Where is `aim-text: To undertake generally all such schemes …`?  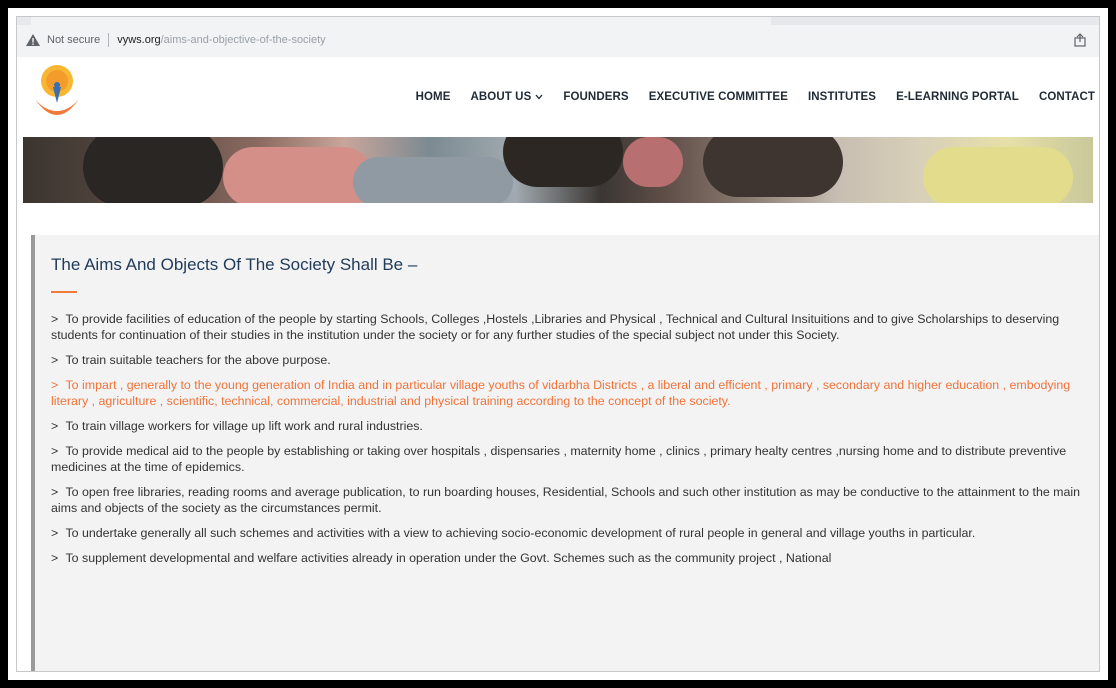 aim-text: To undertake generally all such schemes … is located at coordinates (520, 533).